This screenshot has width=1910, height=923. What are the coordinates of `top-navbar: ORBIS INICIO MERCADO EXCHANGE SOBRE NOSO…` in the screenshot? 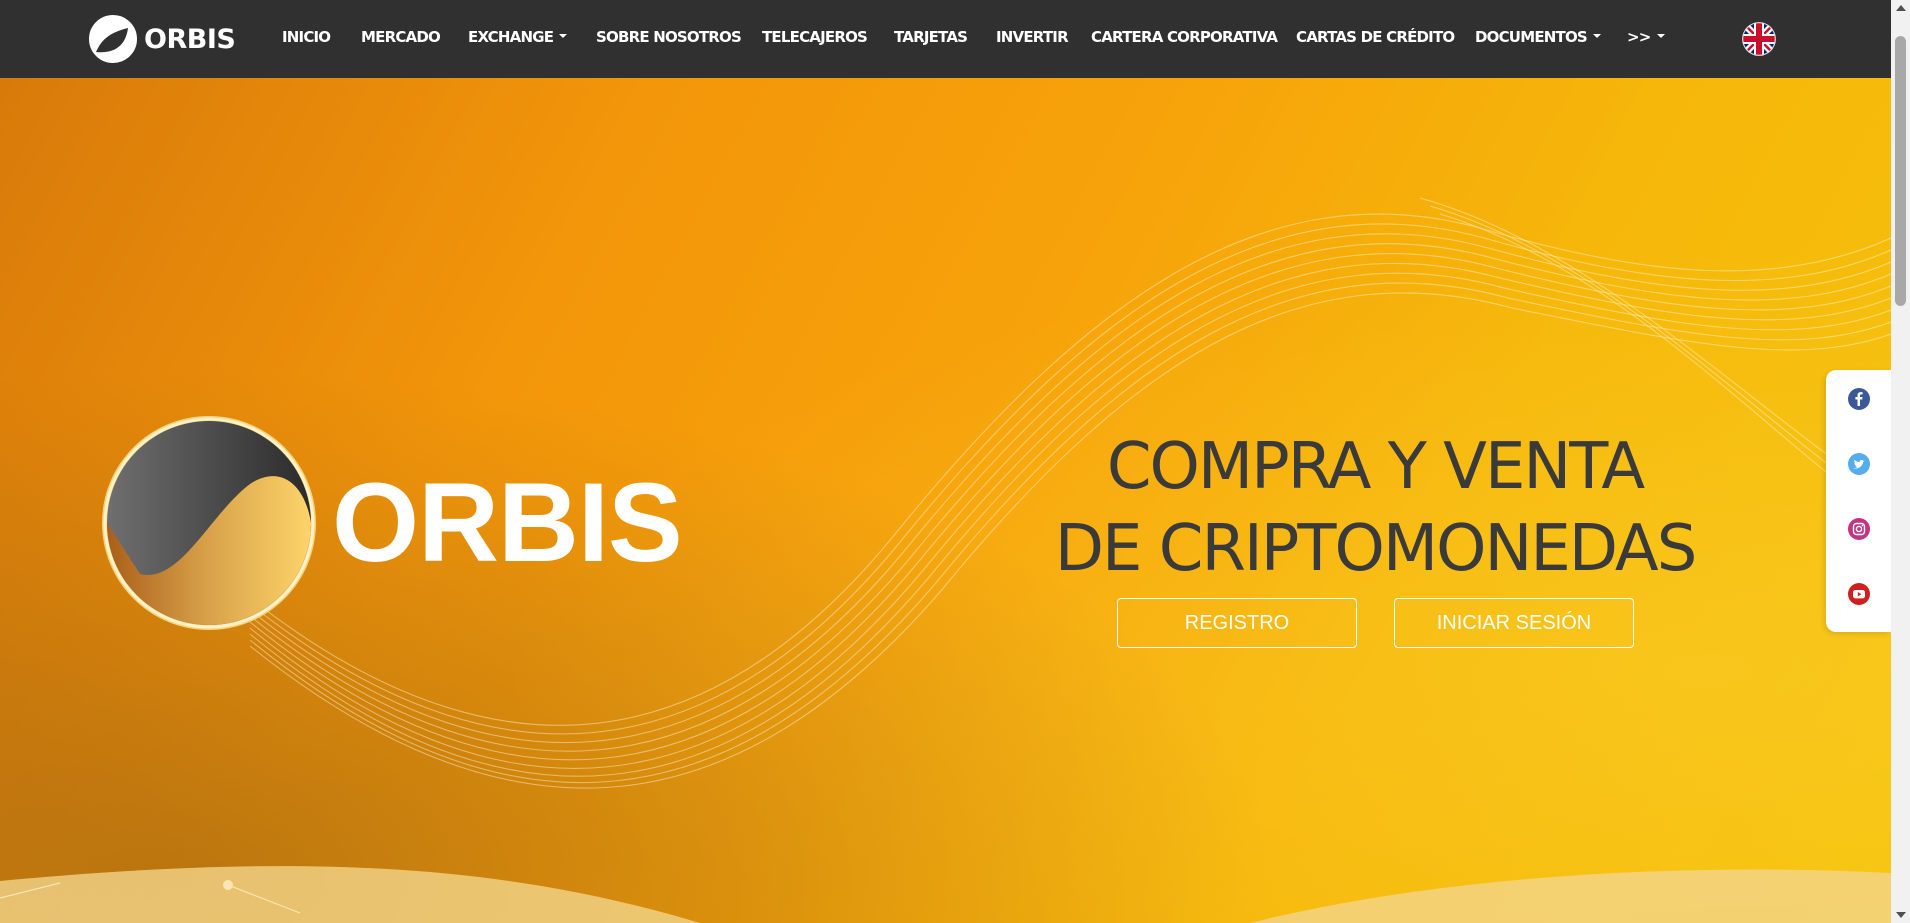 It's located at (945, 39).